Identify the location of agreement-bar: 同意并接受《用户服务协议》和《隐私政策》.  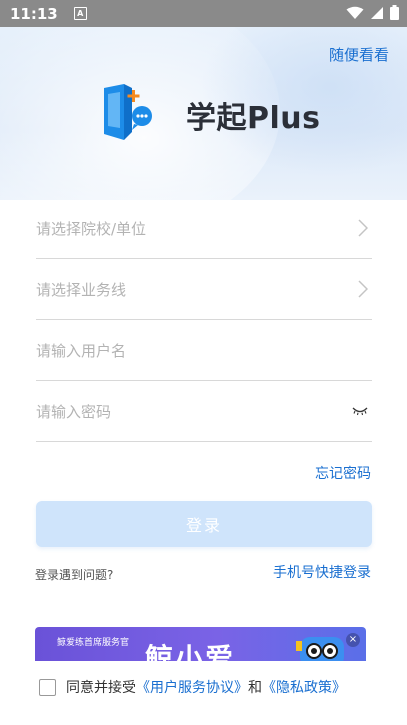
(203, 687).